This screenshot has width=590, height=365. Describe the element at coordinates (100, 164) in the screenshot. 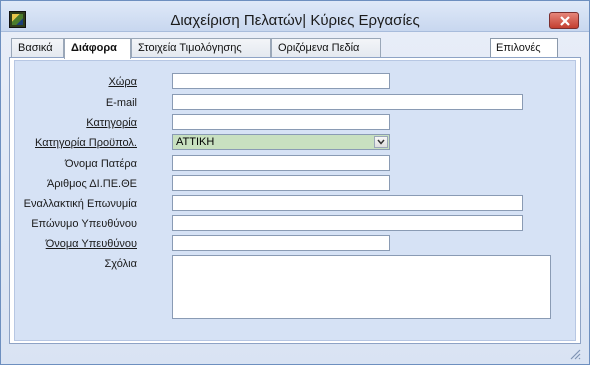

I see `father-name-label: Όνομα Πατέρα` at that location.